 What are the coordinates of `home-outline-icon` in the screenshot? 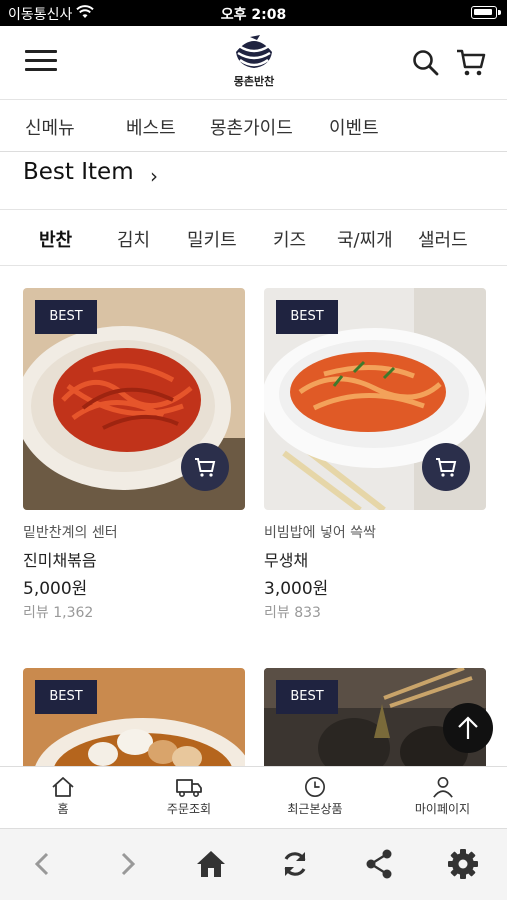 It's located at (63, 787).